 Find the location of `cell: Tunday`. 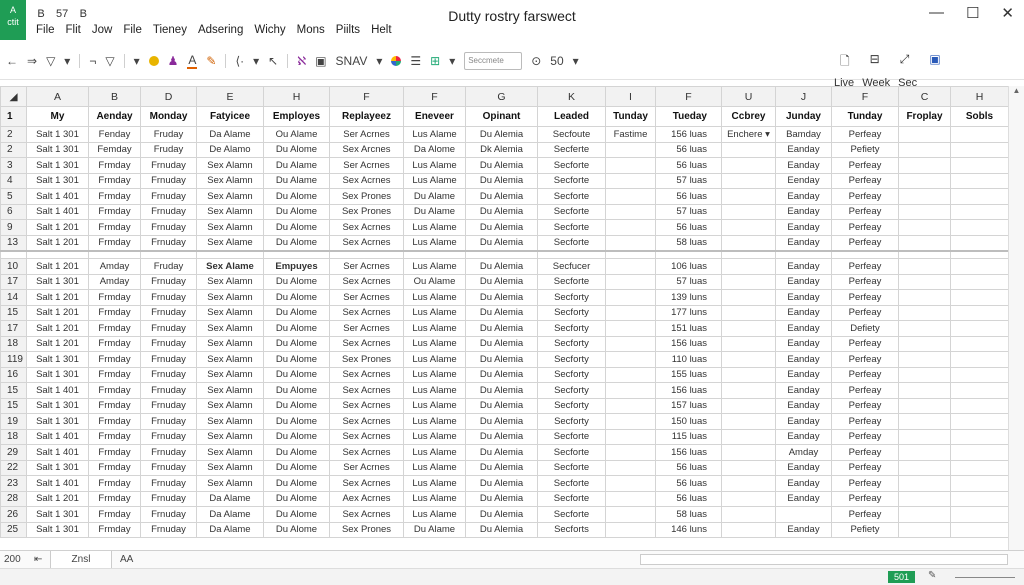

cell: Tunday is located at coordinates (630, 116).